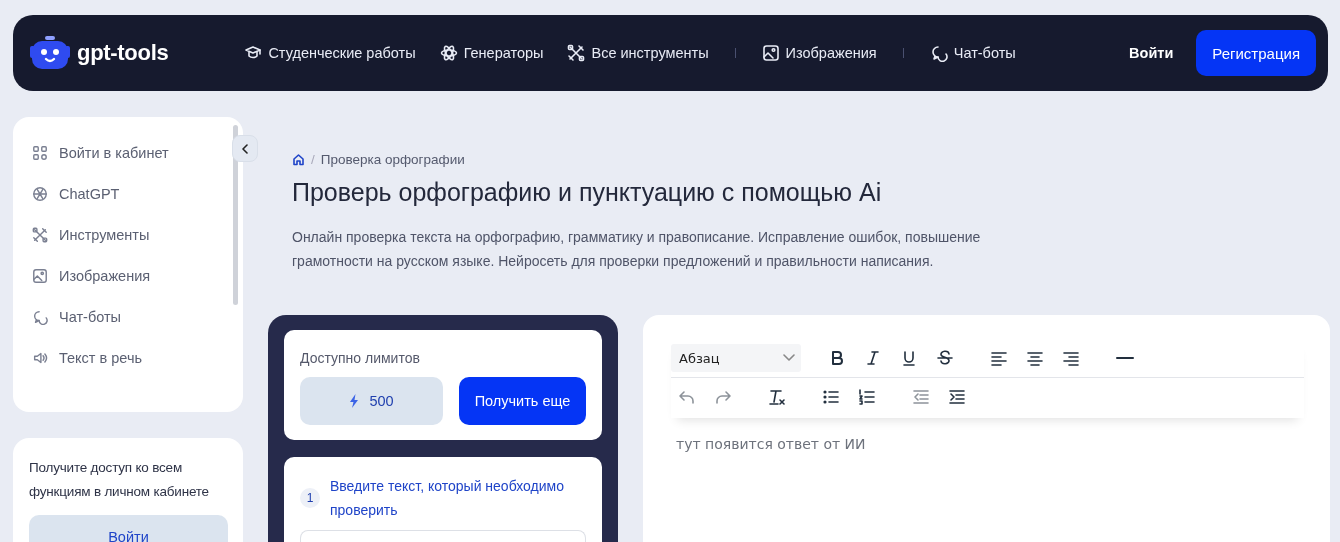 This screenshot has height=542, width=1340. I want to click on login-button: Войти, so click(128, 528).